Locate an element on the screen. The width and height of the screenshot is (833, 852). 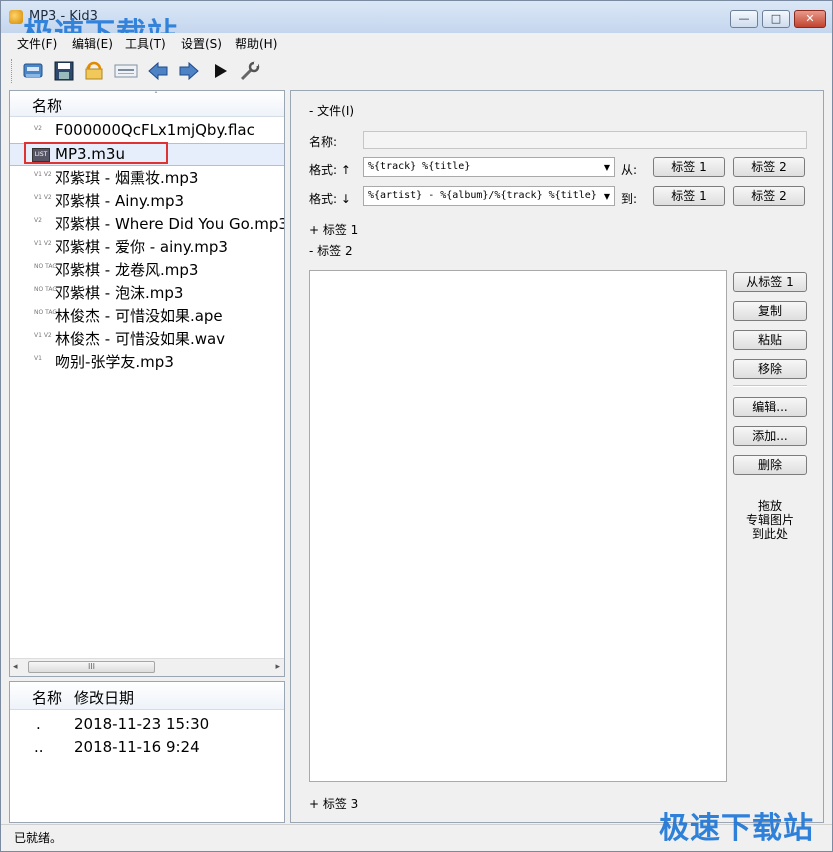
name-field is located at coordinates (585, 140).